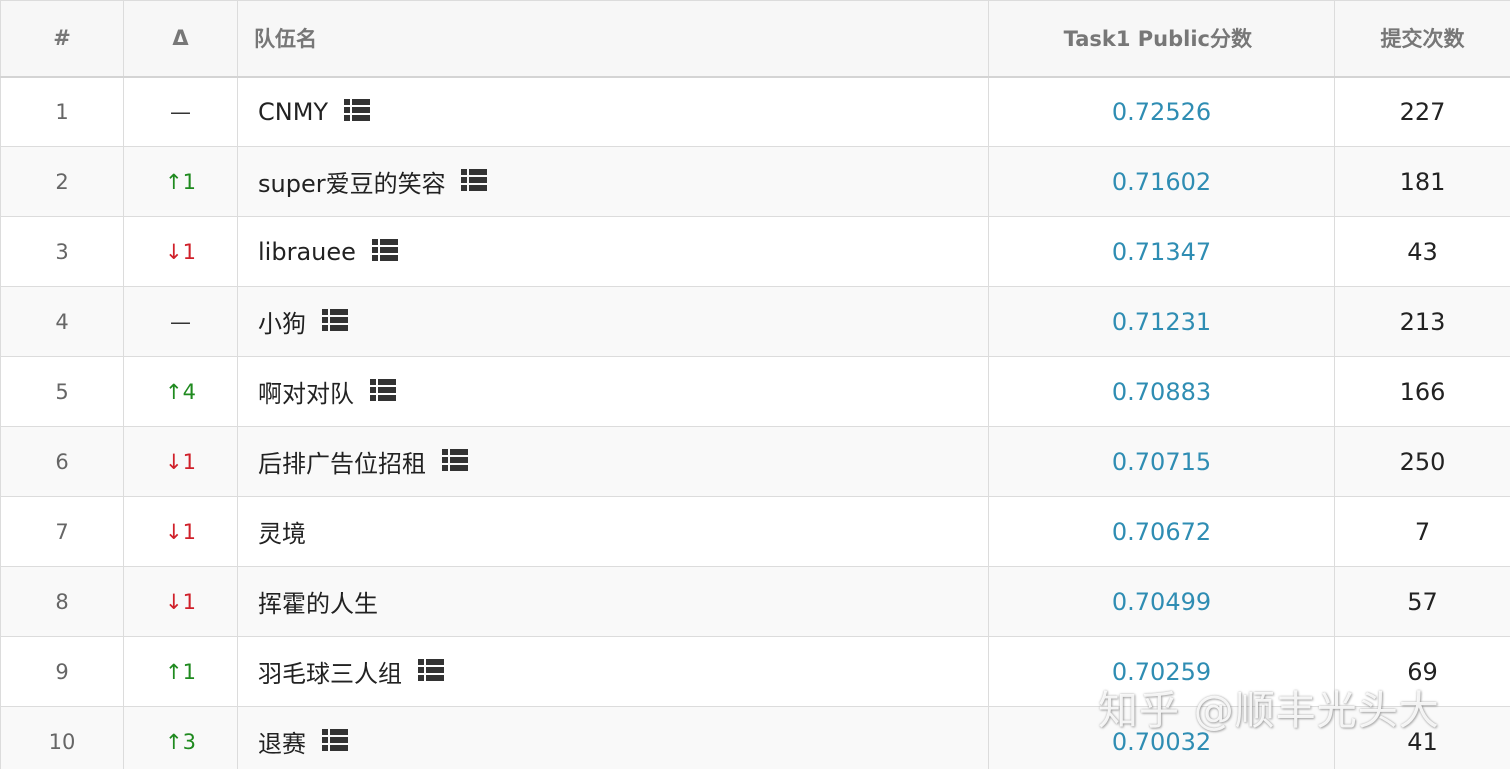 Image resolution: width=1510 pixels, height=769 pixels. I want to click on rank-cell: 4, so click(62, 321).